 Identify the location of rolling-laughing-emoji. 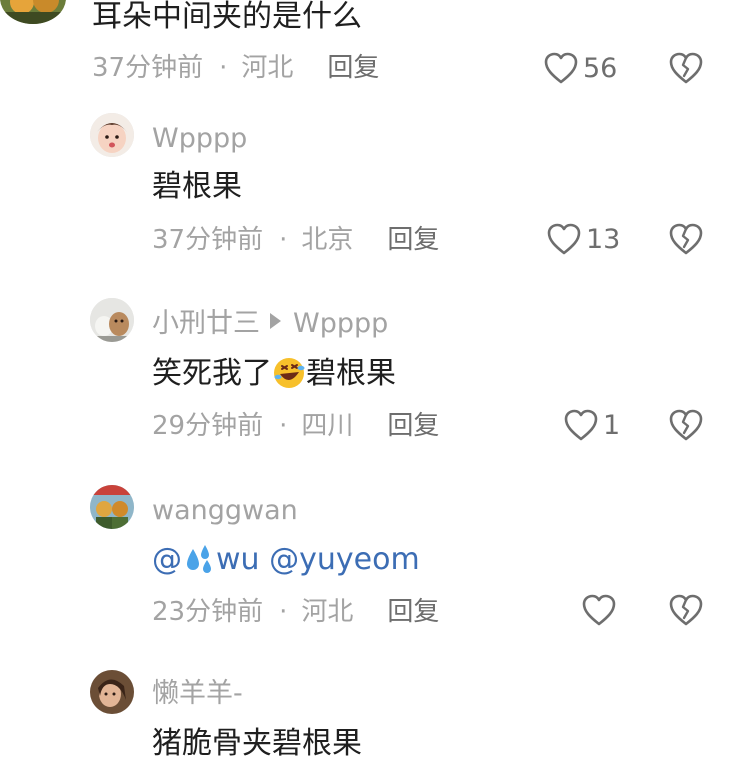
(289, 373).